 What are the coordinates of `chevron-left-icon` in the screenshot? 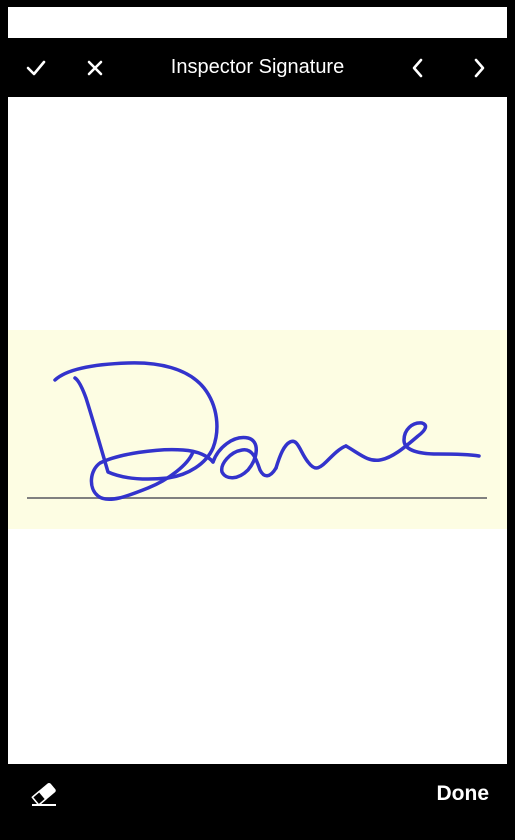 It's located at (417, 67).